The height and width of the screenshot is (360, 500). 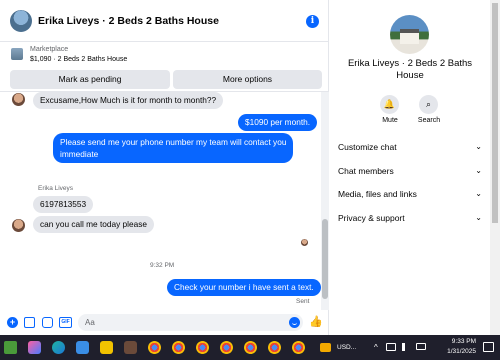 I want to click on chat-header: Erika Liveys · 2 Beds 2 Baths House i, so click(x=164, y=21).